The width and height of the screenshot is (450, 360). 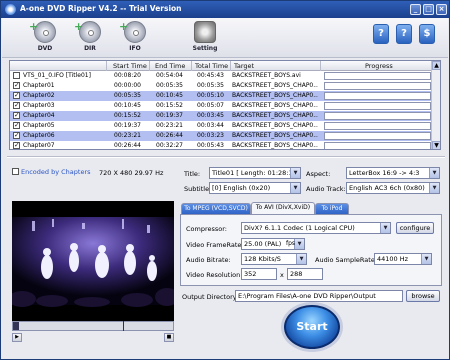 What do you see at coordinates (393, 188) in the screenshot?
I see `audio-track-select: English AC3 6ch (0x80) ▼` at bounding box center [393, 188].